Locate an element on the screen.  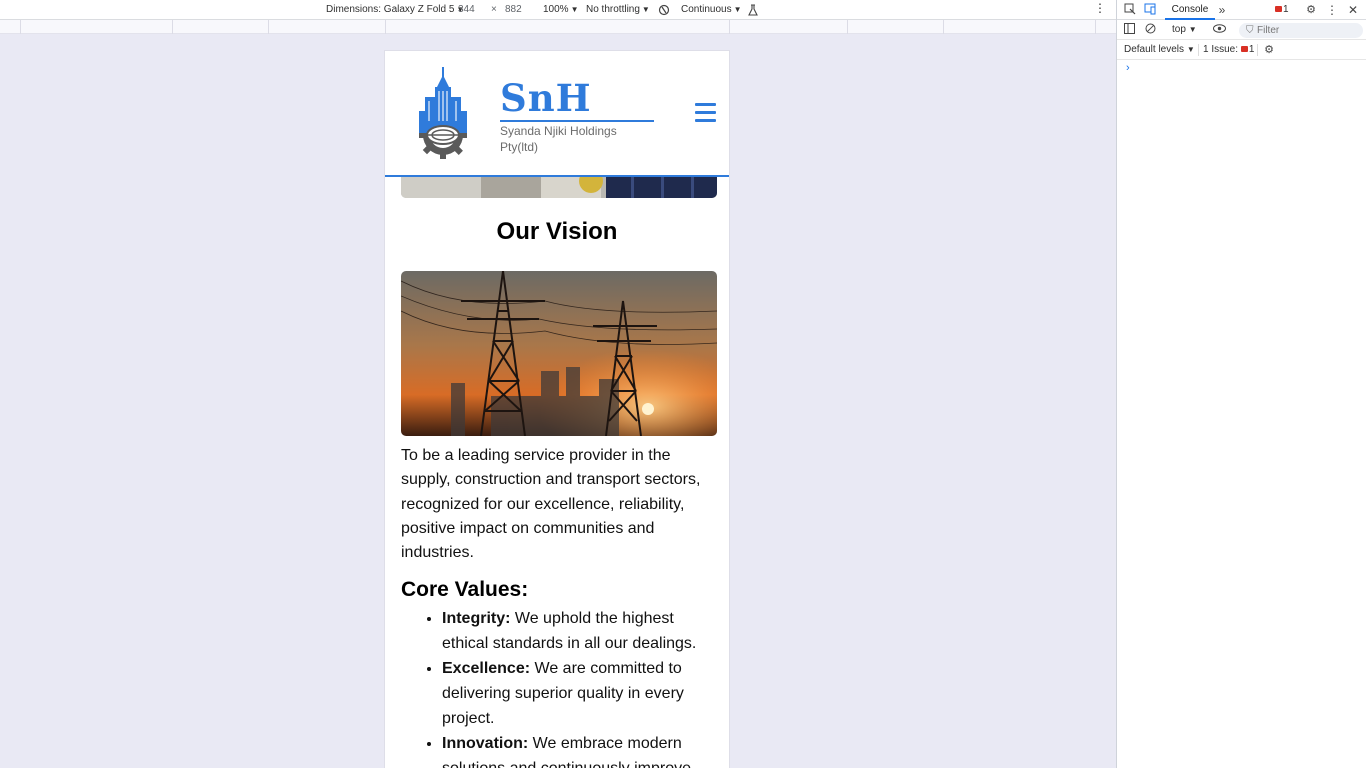
inspect-element-icon is located at coordinates (1130, 10).